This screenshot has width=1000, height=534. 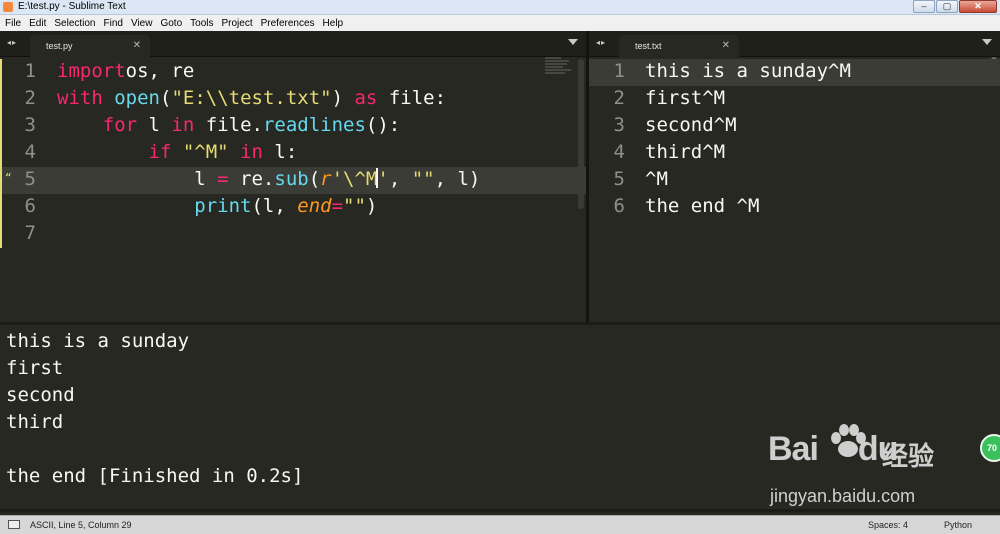 I want to click on tab-label: test.py, so click(x=59, y=46).